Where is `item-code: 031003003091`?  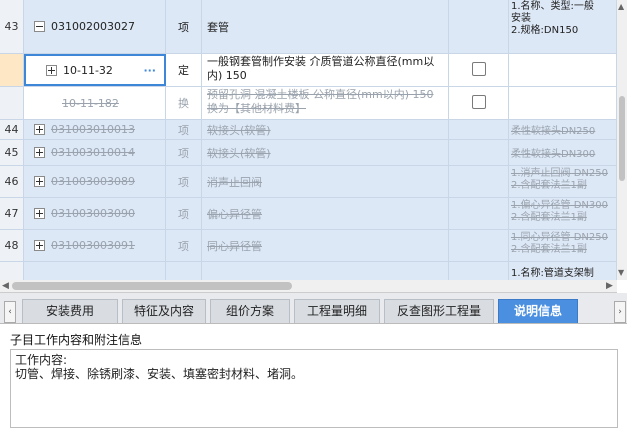
item-code: 031003003091 is located at coordinates (93, 245).